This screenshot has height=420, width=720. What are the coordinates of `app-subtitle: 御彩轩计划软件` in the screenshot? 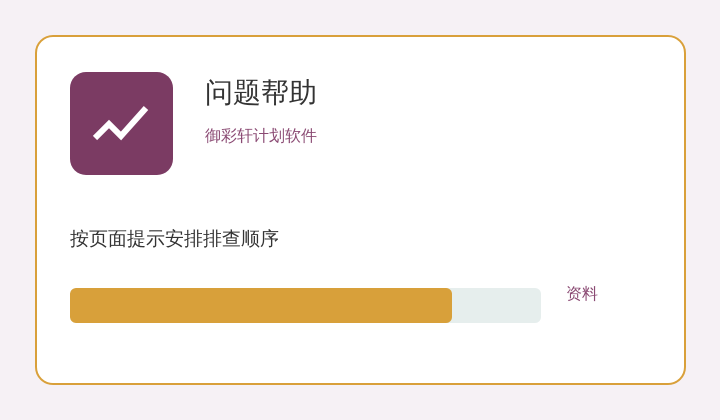 It's located at (261, 135).